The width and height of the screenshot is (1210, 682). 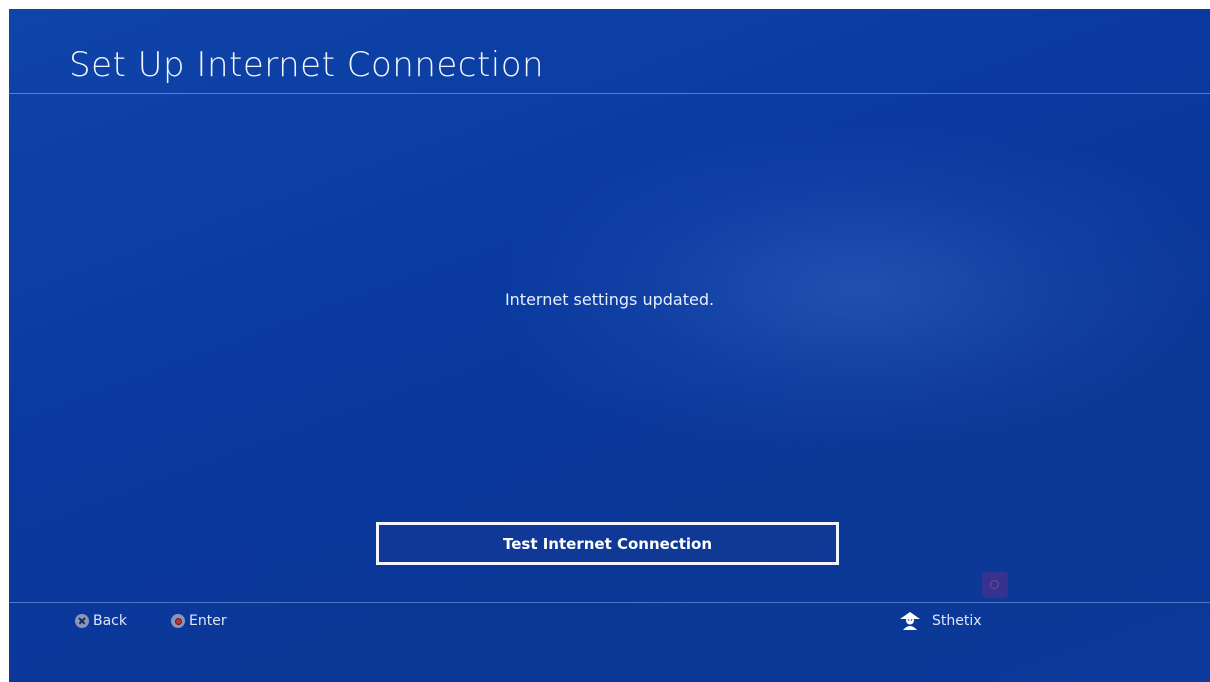 I want to click on back-hint: Back, so click(x=101, y=621).